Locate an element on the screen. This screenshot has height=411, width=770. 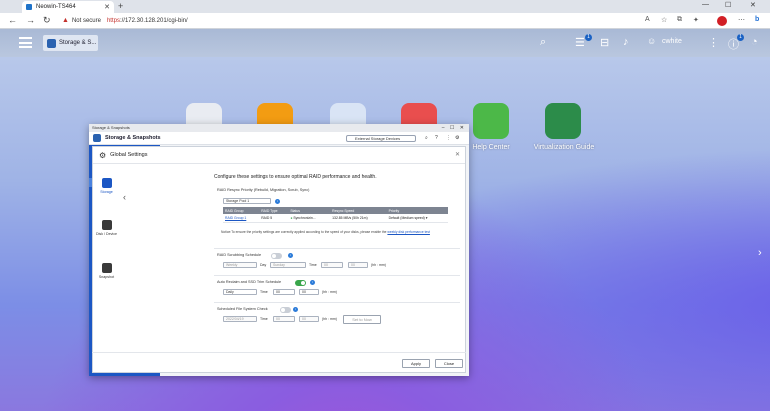
col-priority: Priority is located at coordinates (417, 210).